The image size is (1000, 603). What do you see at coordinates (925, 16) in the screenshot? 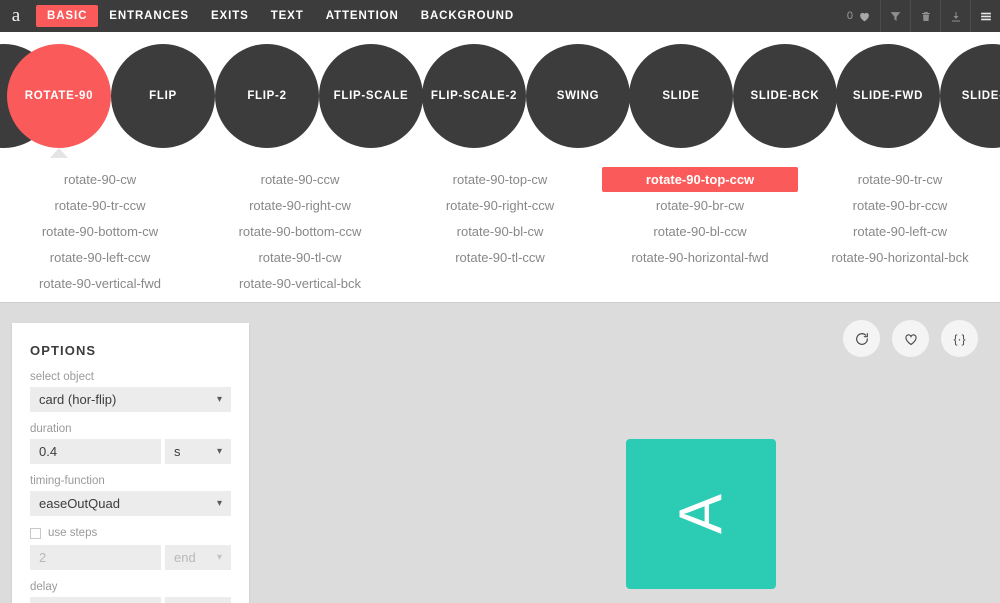
I see `trash-icon` at bounding box center [925, 16].